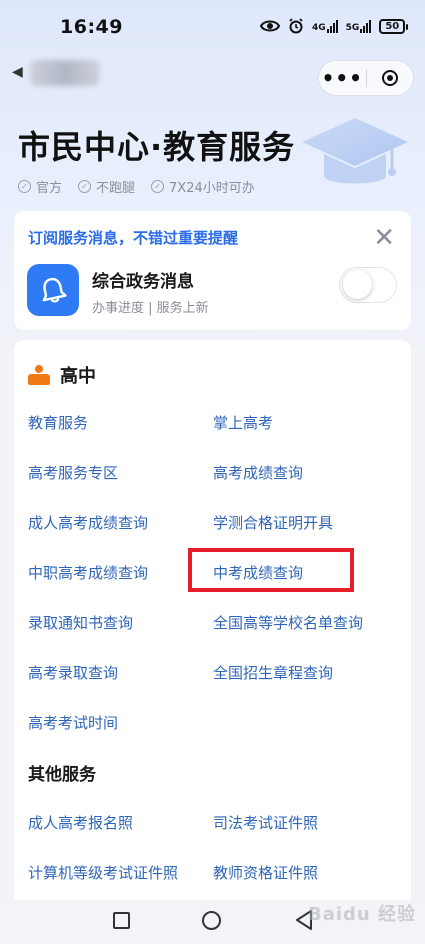 The image size is (425, 944). I want to click on graduation-cap-icon, so click(355, 151).